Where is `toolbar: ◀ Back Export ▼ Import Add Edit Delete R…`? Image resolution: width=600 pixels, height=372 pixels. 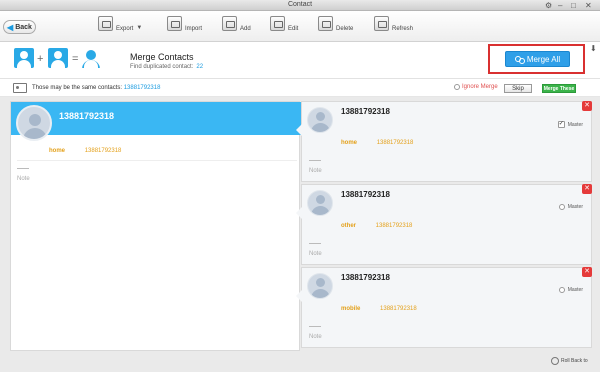
toolbar: ◀ Back Export ▼ Import Add Edit Delete R… is located at coordinates (300, 26).